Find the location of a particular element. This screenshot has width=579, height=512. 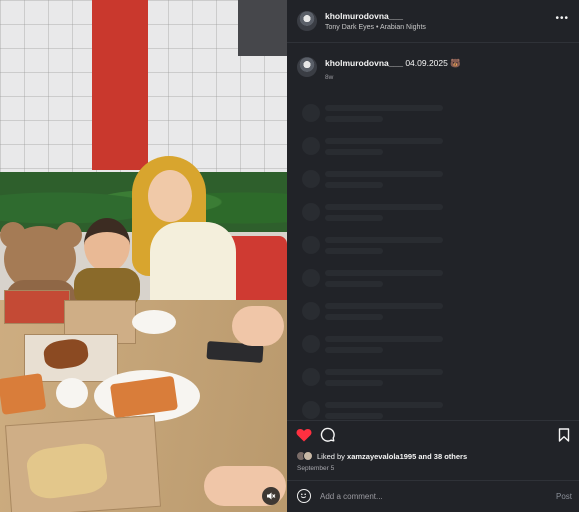

caption-timestamp: 8w is located at coordinates (329, 77).